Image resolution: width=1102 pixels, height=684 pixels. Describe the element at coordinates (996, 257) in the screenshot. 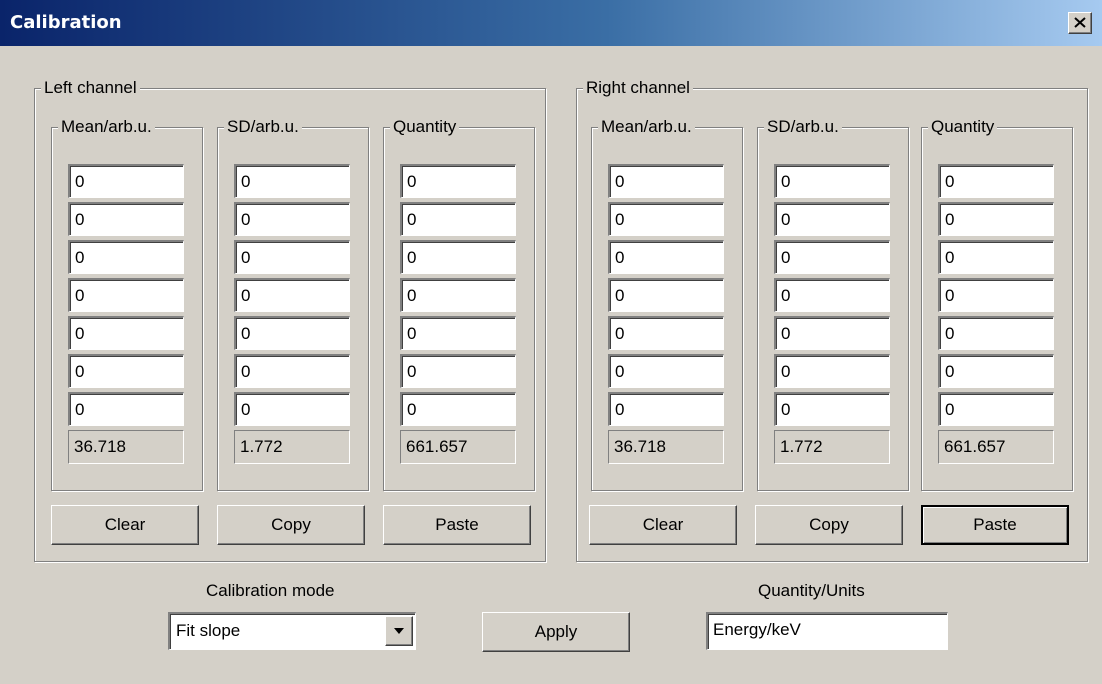

I see `right-quantity-field-3: 0` at that location.